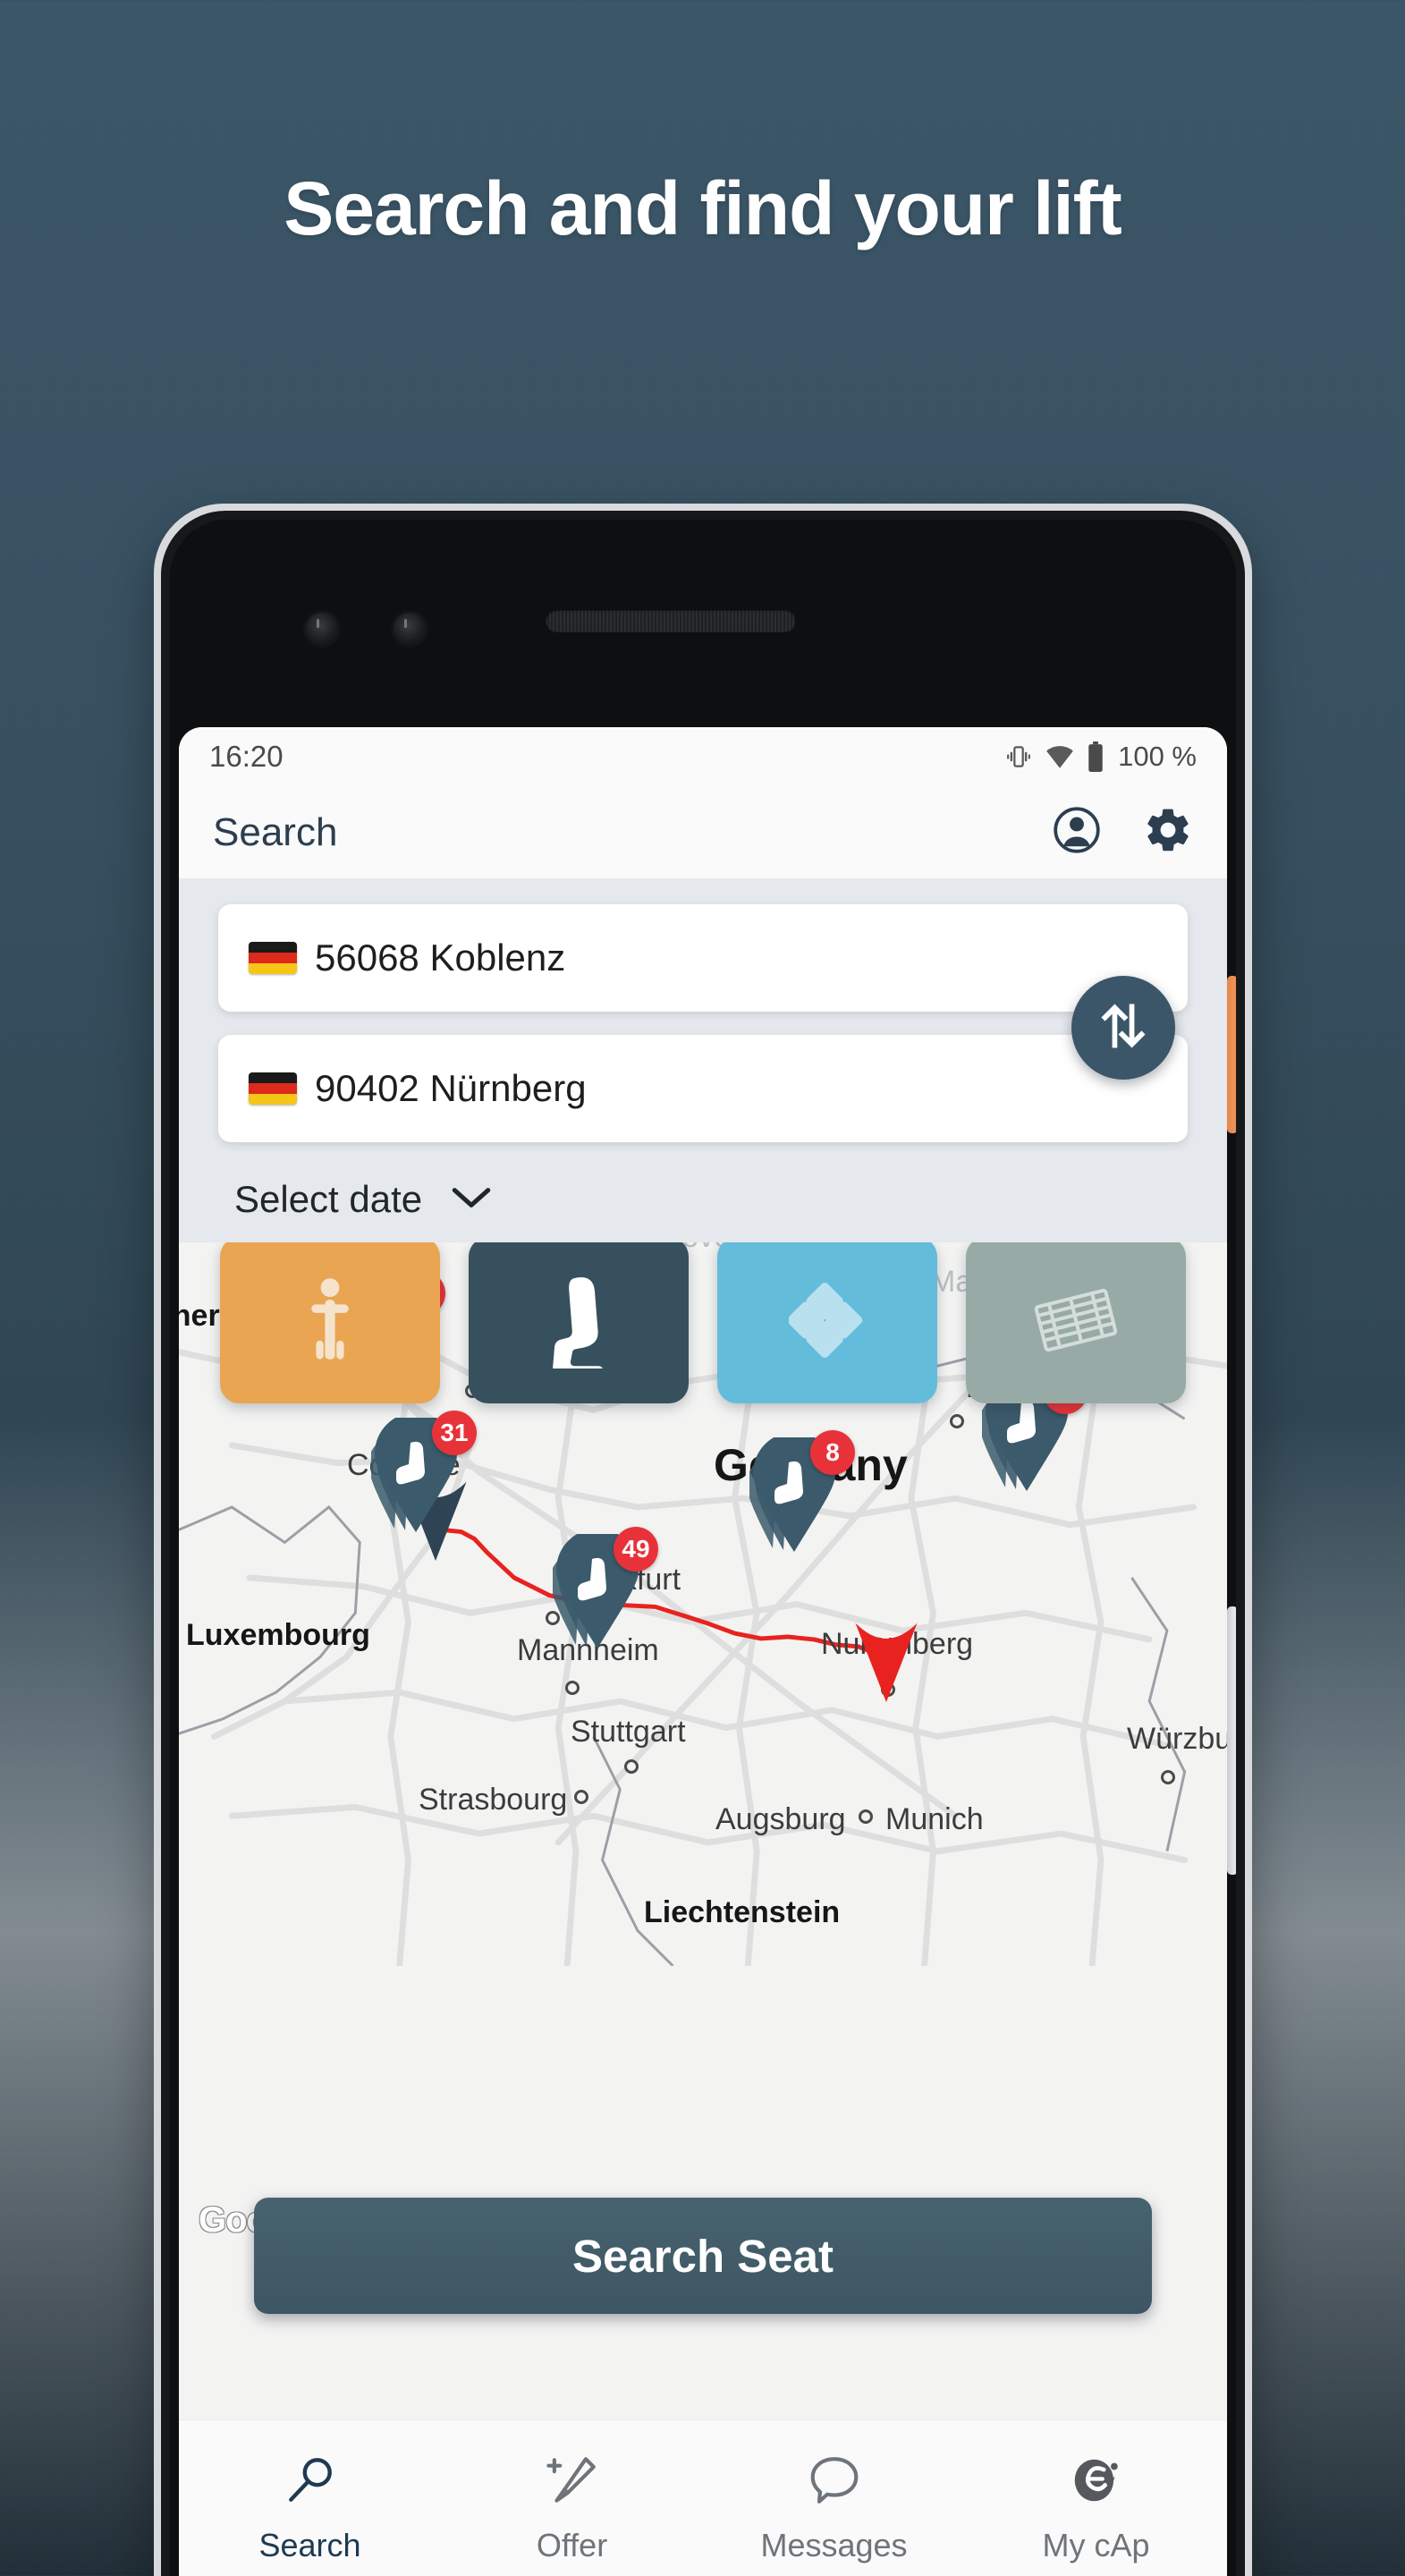 Image resolution: width=1405 pixels, height=2576 pixels. What do you see at coordinates (309, 2545) in the screenshot?
I see `nav-label-search: Search` at bounding box center [309, 2545].